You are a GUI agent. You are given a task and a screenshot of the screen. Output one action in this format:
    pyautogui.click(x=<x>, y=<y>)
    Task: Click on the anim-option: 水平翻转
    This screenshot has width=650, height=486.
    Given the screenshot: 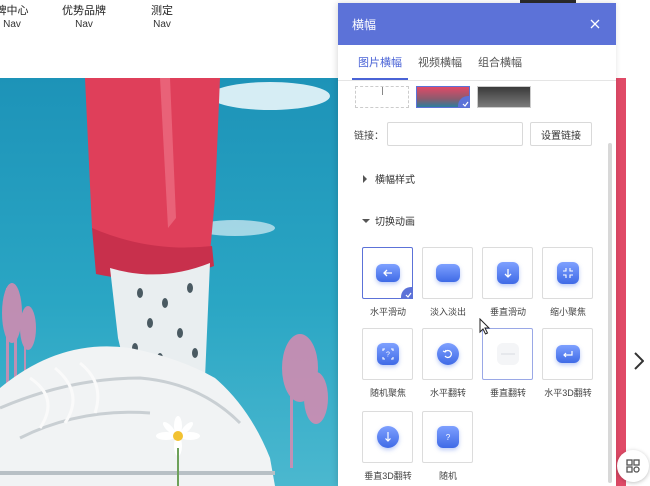 What is the action you would take?
    pyautogui.click(x=448, y=363)
    